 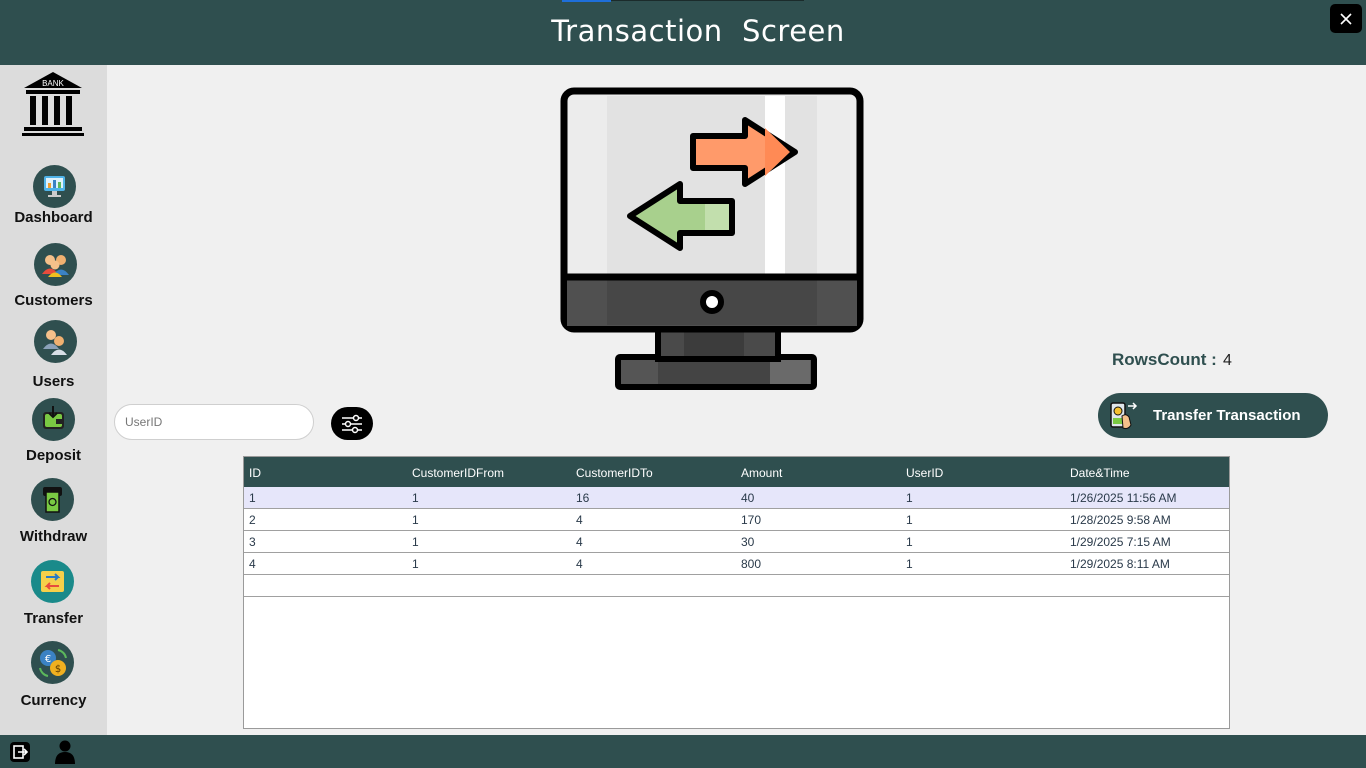 What do you see at coordinates (53, 381) in the screenshot?
I see `nav-users-label: Users` at bounding box center [53, 381].